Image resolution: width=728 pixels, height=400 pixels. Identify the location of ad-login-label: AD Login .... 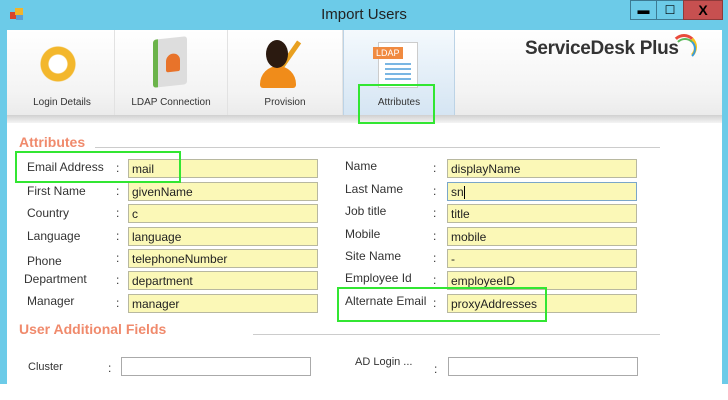
(384, 362).